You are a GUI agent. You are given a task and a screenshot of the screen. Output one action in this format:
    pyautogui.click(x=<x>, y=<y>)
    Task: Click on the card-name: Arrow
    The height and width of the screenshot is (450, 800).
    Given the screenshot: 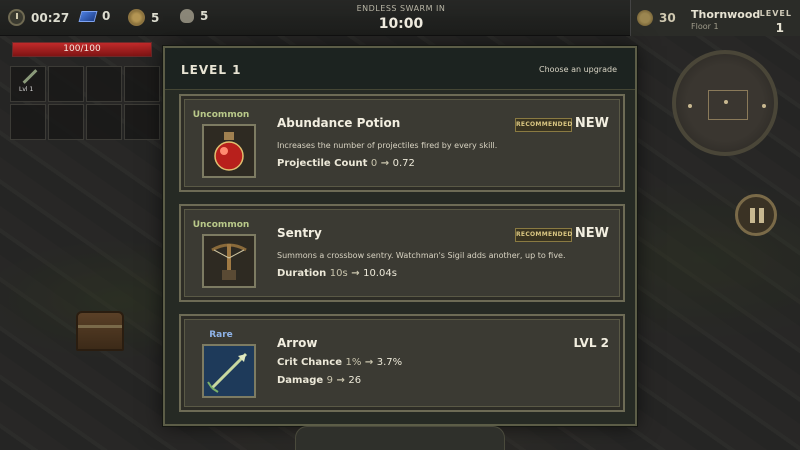 What is the action you would take?
    pyautogui.click(x=297, y=343)
    